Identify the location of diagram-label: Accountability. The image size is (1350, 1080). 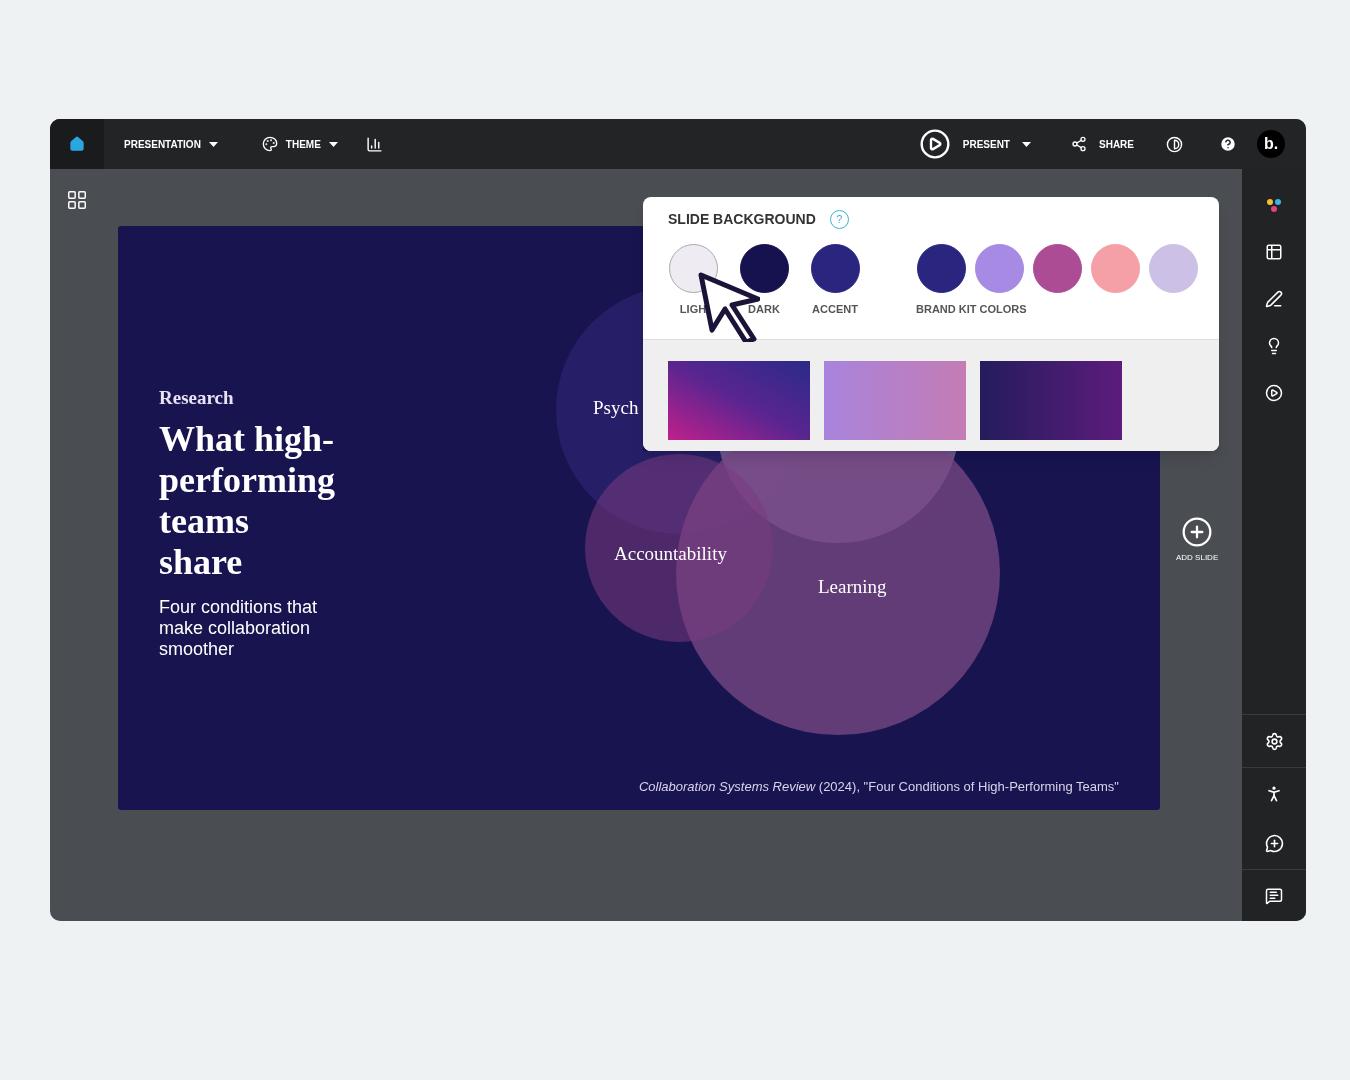
(670, 554).